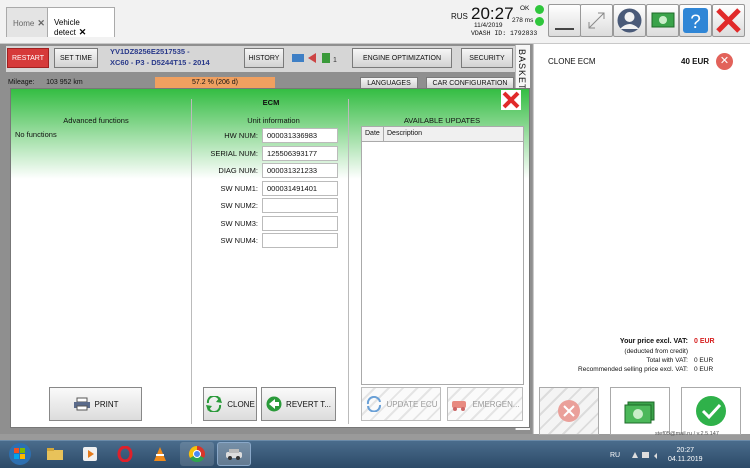 Image resolution: width=750 pixels, height=468 pixels. I want to click on cancel-order-button, so click(569, 411).